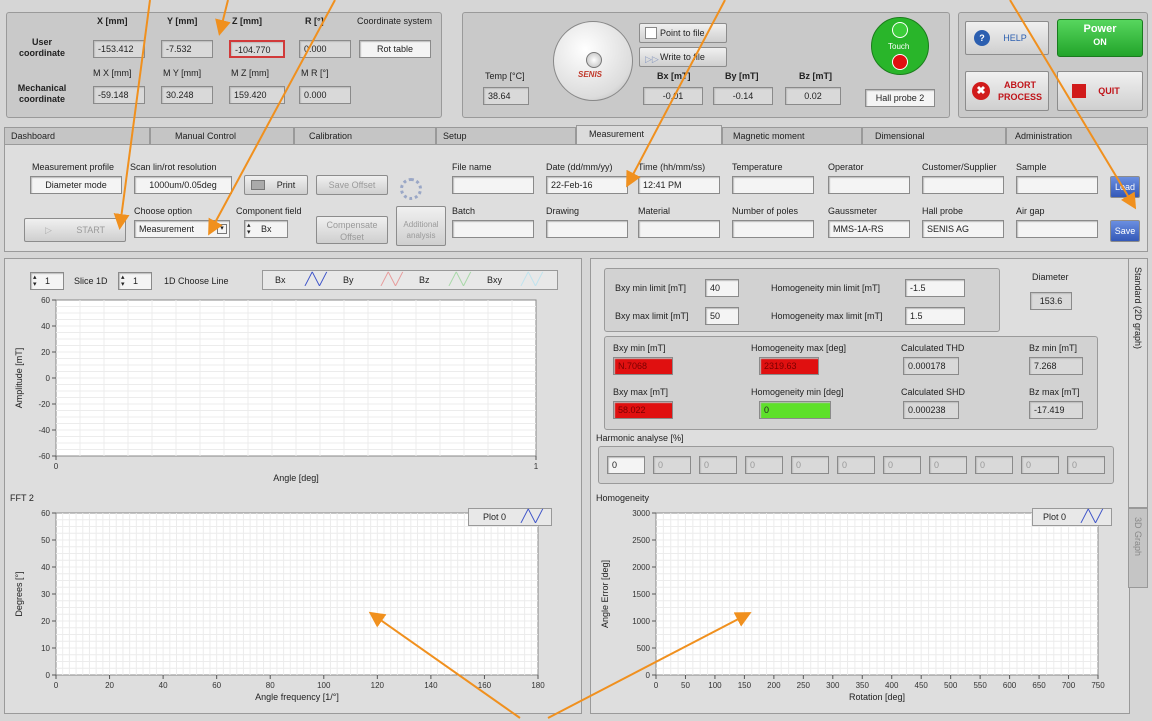  I want to click on by-value: -0.14, so click(743, 96).